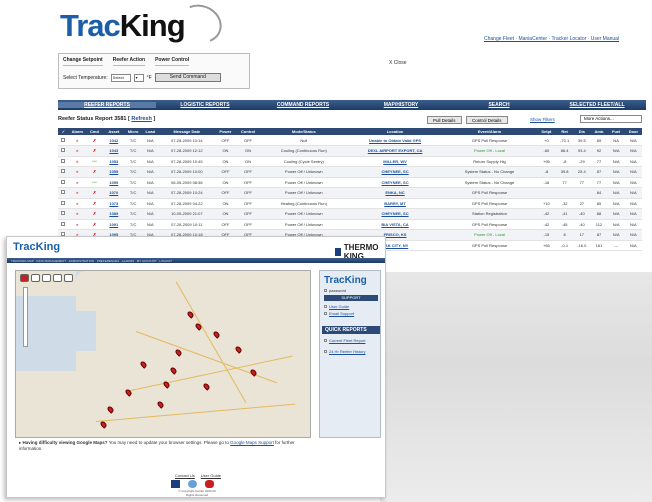  Describe the element at coordinates (597, 105) in the screenshot. I see `nav-selected-fleet: SELECTED FLEET/ALL` at that location.